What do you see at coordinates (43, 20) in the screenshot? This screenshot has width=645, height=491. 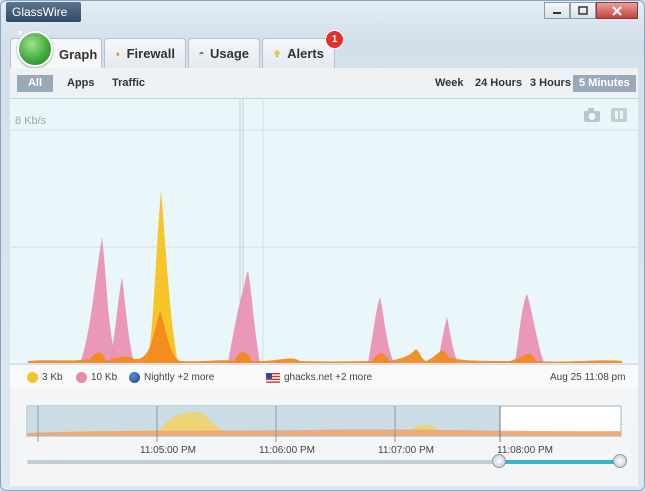 I see `app-menu-button: GlassWire ▼` at bounding box center [43, 20].